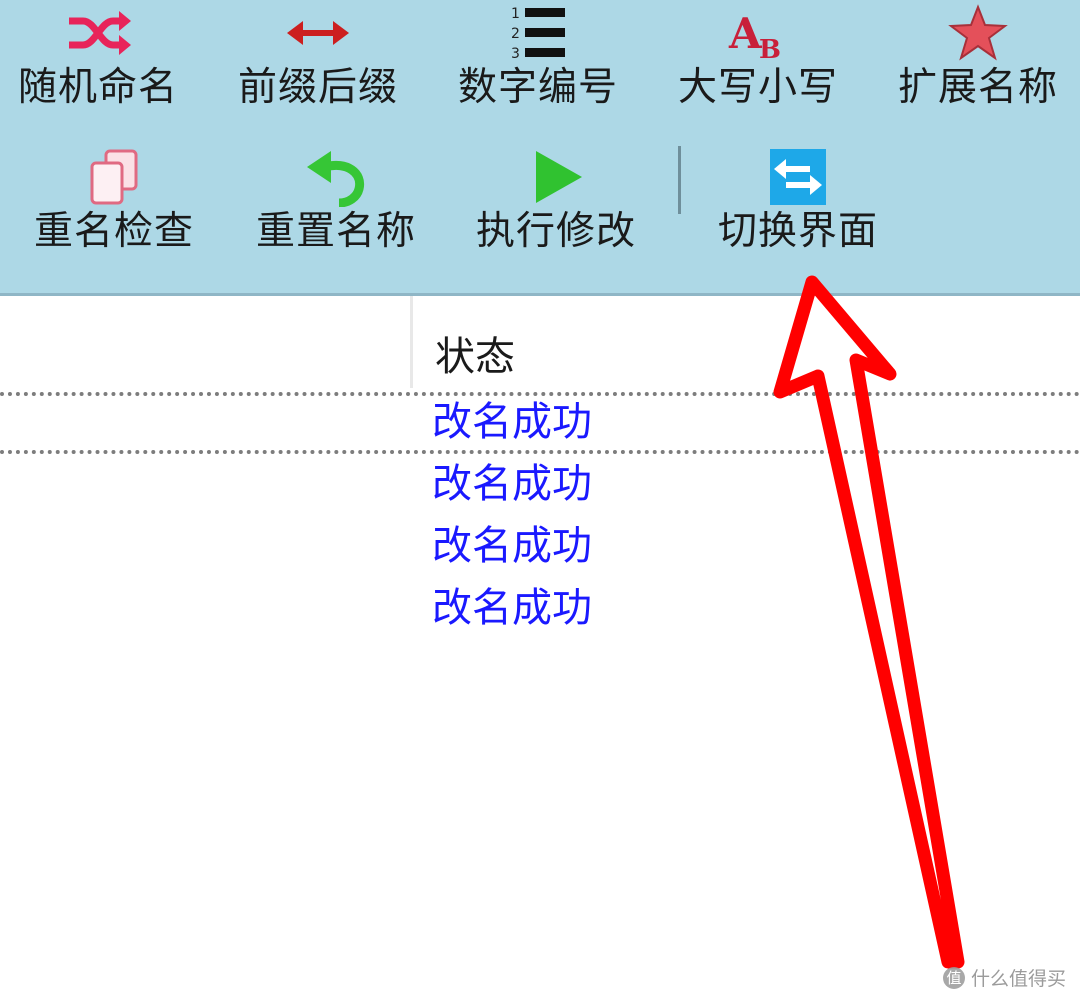  What do you see at coordinates (977, 87) in the screenshot?
I see `extension-name-label: 扩展名称` at bounding box center [977, 87].